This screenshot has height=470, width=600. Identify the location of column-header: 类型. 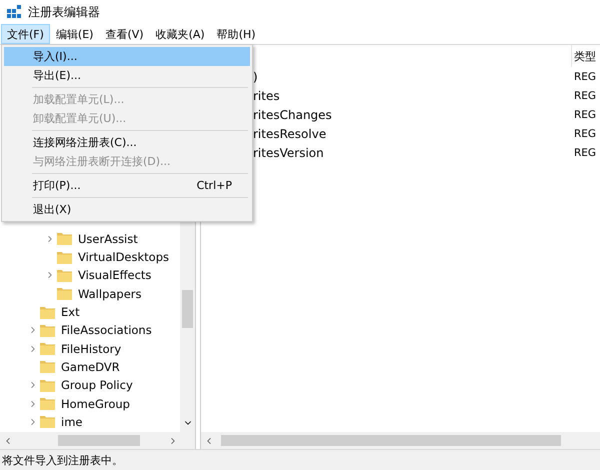
(585, 56).